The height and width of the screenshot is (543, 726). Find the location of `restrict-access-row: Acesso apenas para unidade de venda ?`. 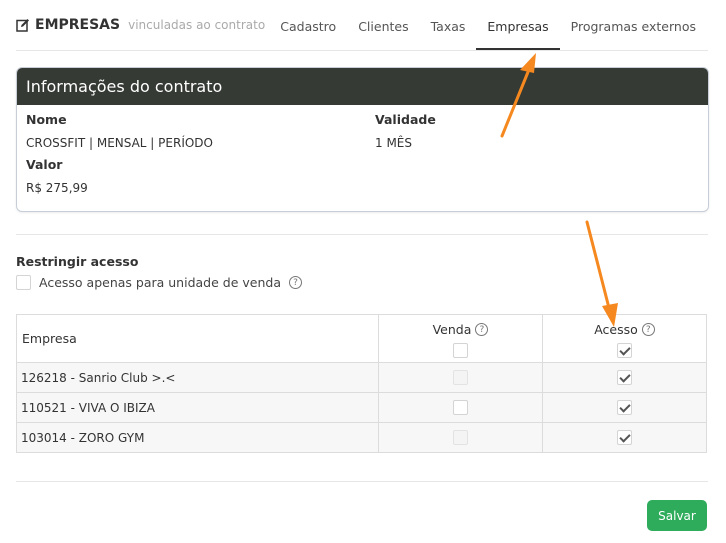

restrict-access-row: Acesso apenas para unidade de venda ? is located at coordinates (159, 282).